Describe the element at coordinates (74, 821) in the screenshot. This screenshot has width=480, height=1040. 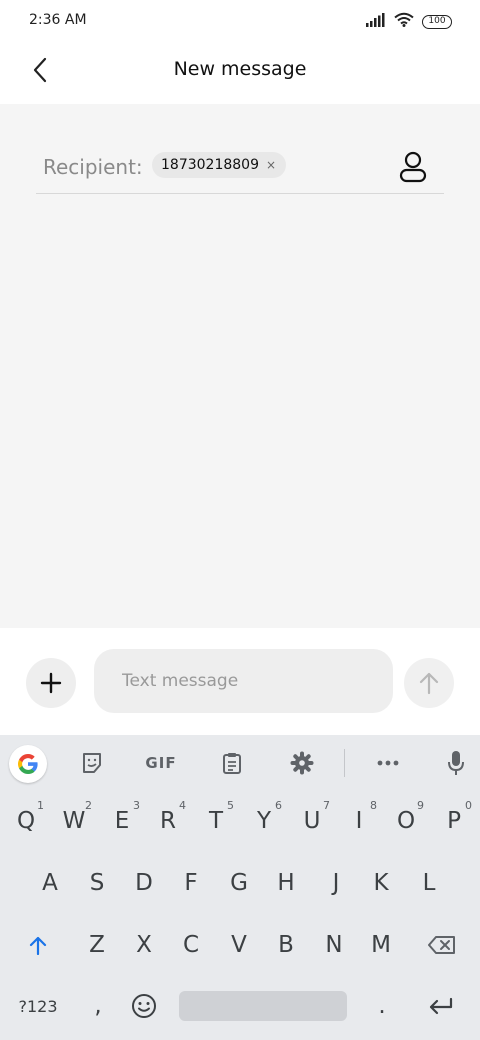
I see `key-w: W2` at that location.